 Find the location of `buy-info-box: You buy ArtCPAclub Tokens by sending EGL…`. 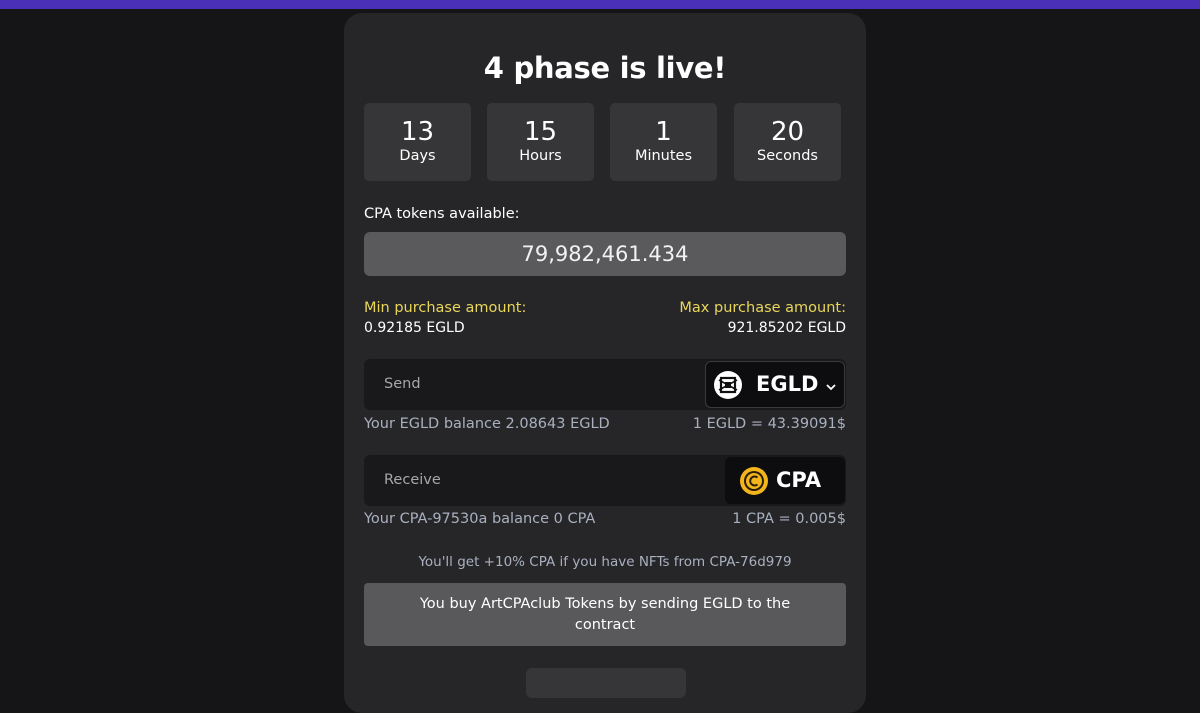

buy-info-box: You buy ArtCPAclub Tokens by sending EGL… is located at coordinates (605, 614).